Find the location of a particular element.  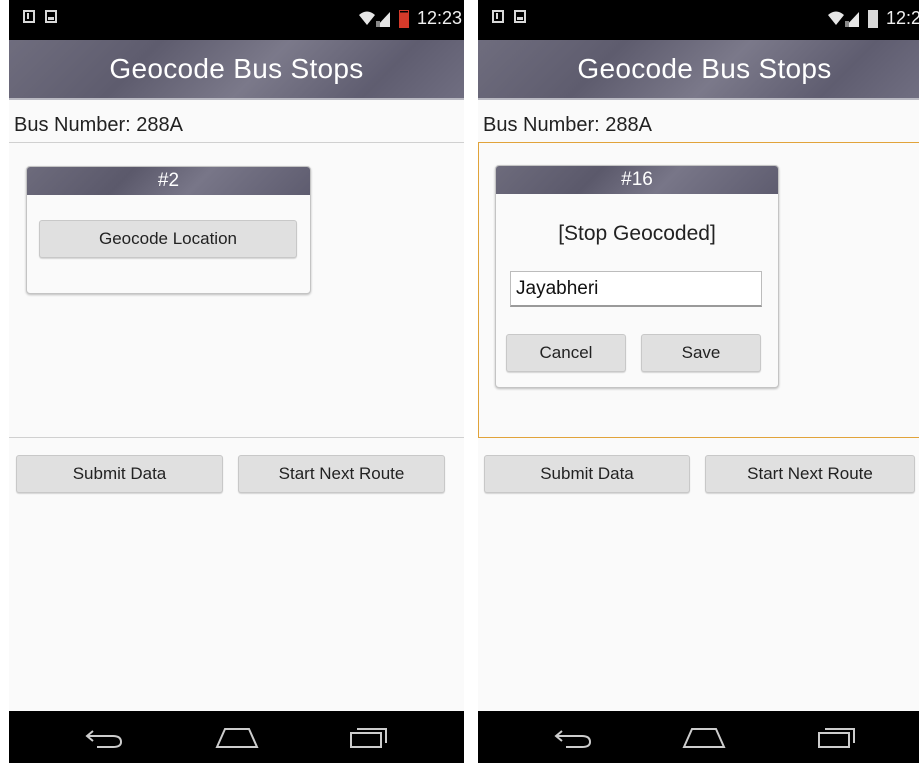

clock: 12:27 is located at coordinates (902, 18).